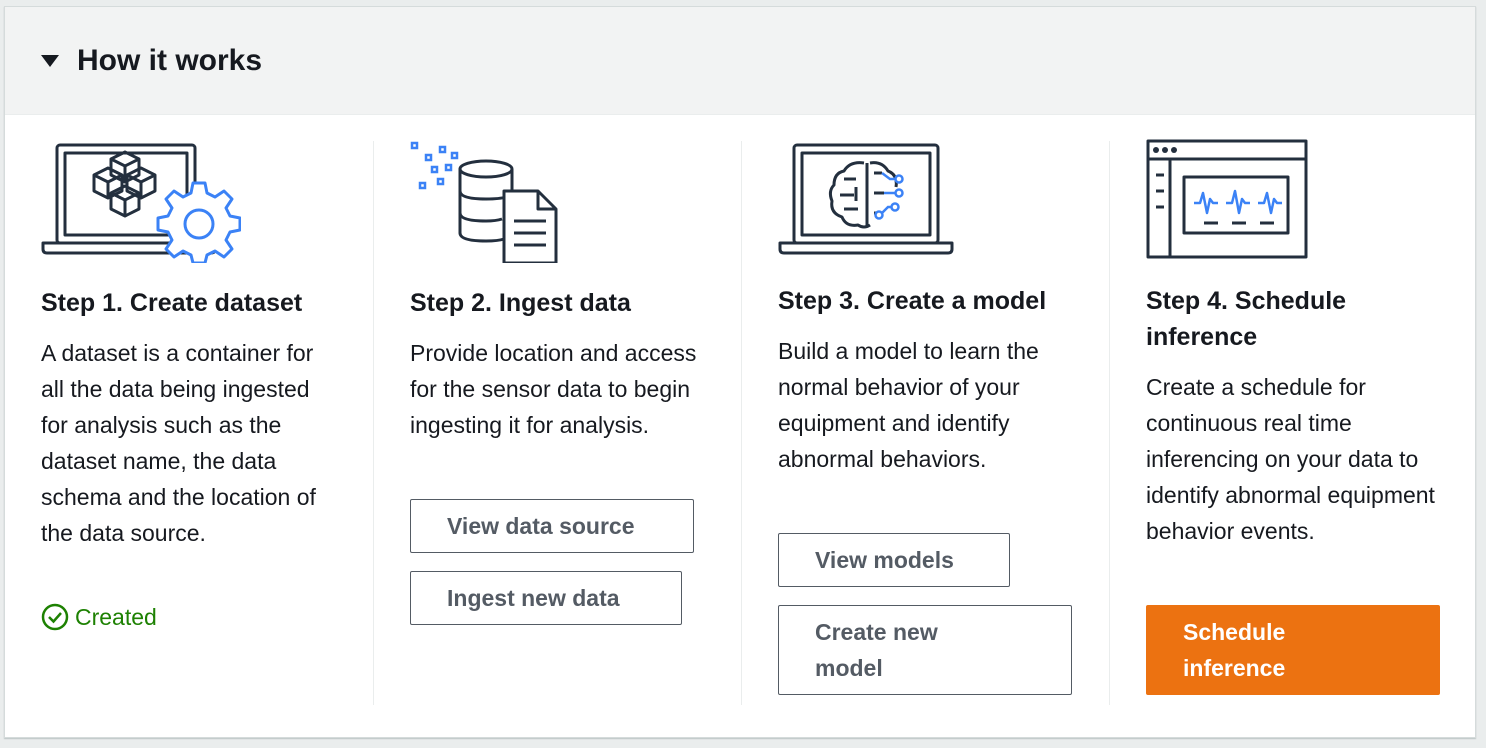 This screenshot has height=748, width=1486. Describe the element at coordinates (925, 650) in the screenshot. I see `create-new-model-button: Create new model` at that location.